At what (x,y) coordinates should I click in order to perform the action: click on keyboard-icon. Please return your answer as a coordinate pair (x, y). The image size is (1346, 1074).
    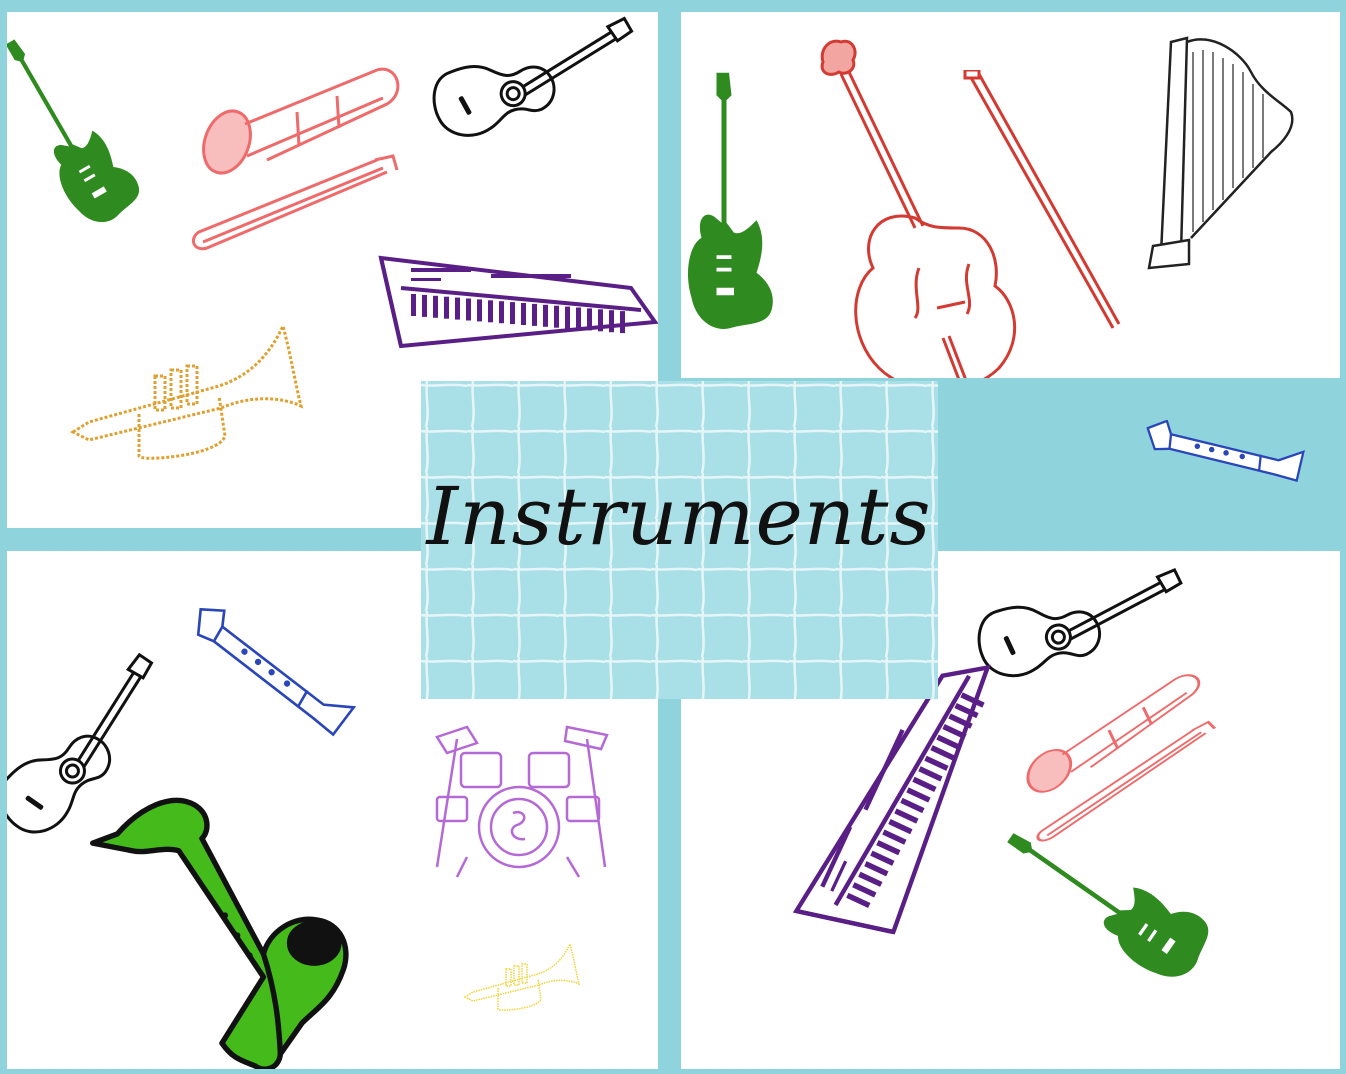
    Looking at the image, I should click on (518, 302).